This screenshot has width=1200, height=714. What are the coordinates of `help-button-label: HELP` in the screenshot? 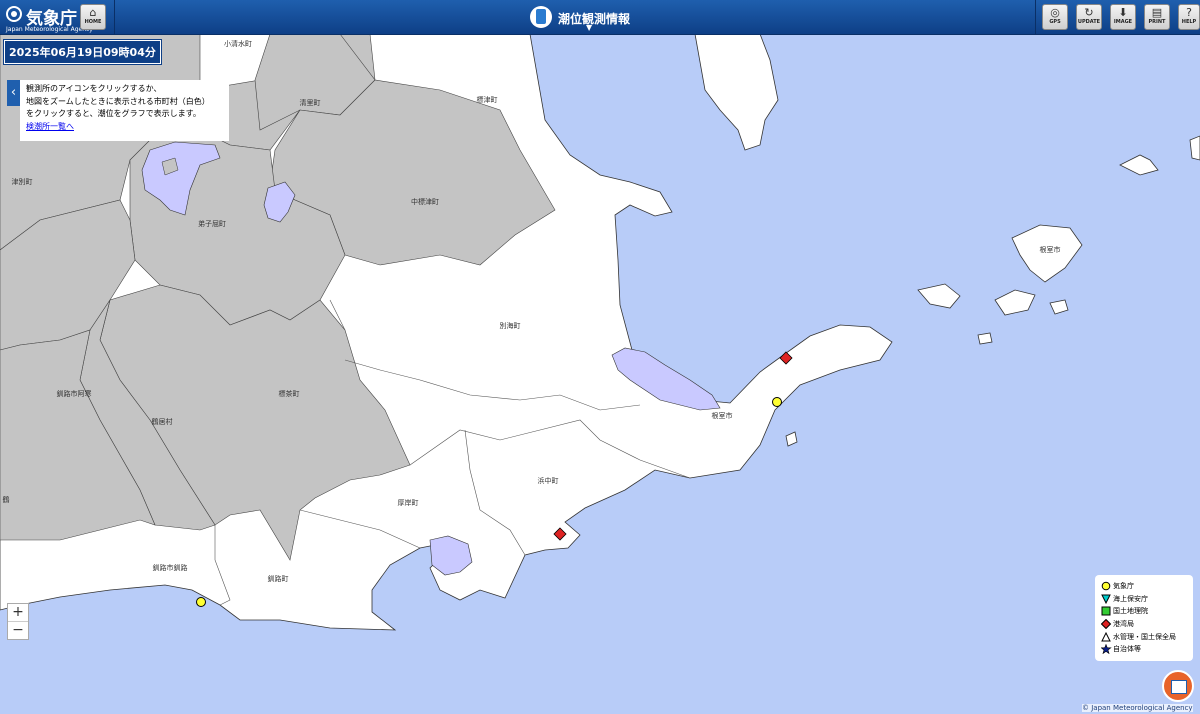 It's located at (1189, 22).